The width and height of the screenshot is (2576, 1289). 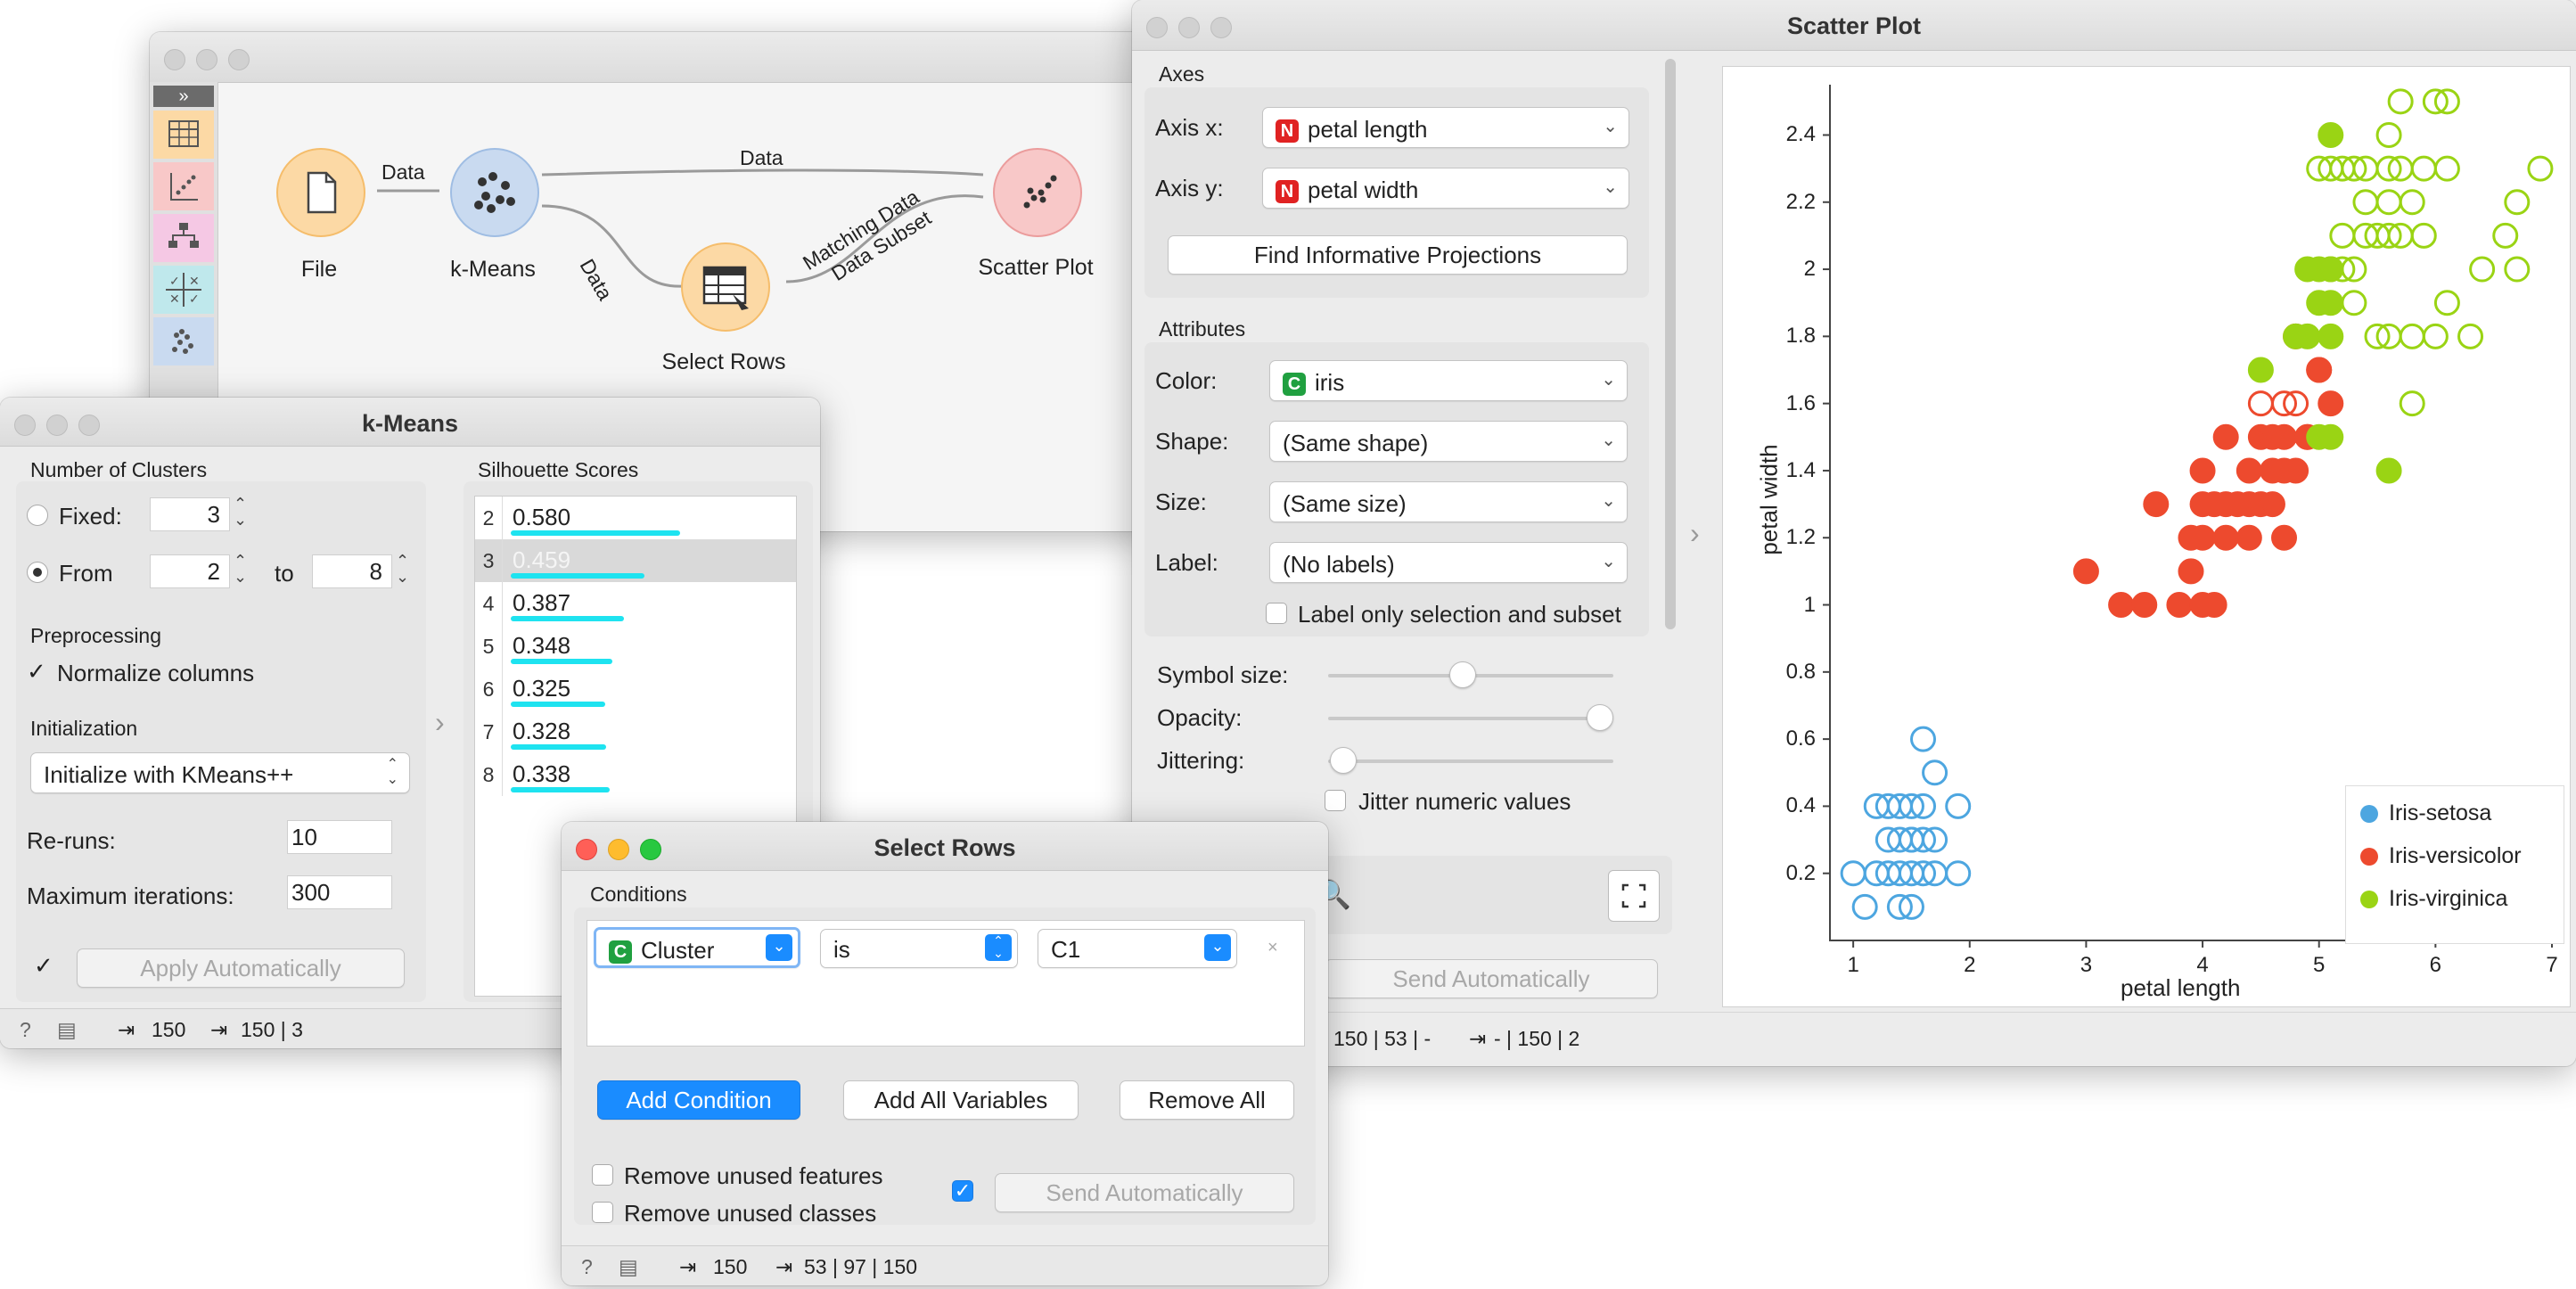 What do you see at coordinates (602, 1213) in the screenshot?
I see `remove-unused-classes-checkbox` at bounding box center [602, 1213].